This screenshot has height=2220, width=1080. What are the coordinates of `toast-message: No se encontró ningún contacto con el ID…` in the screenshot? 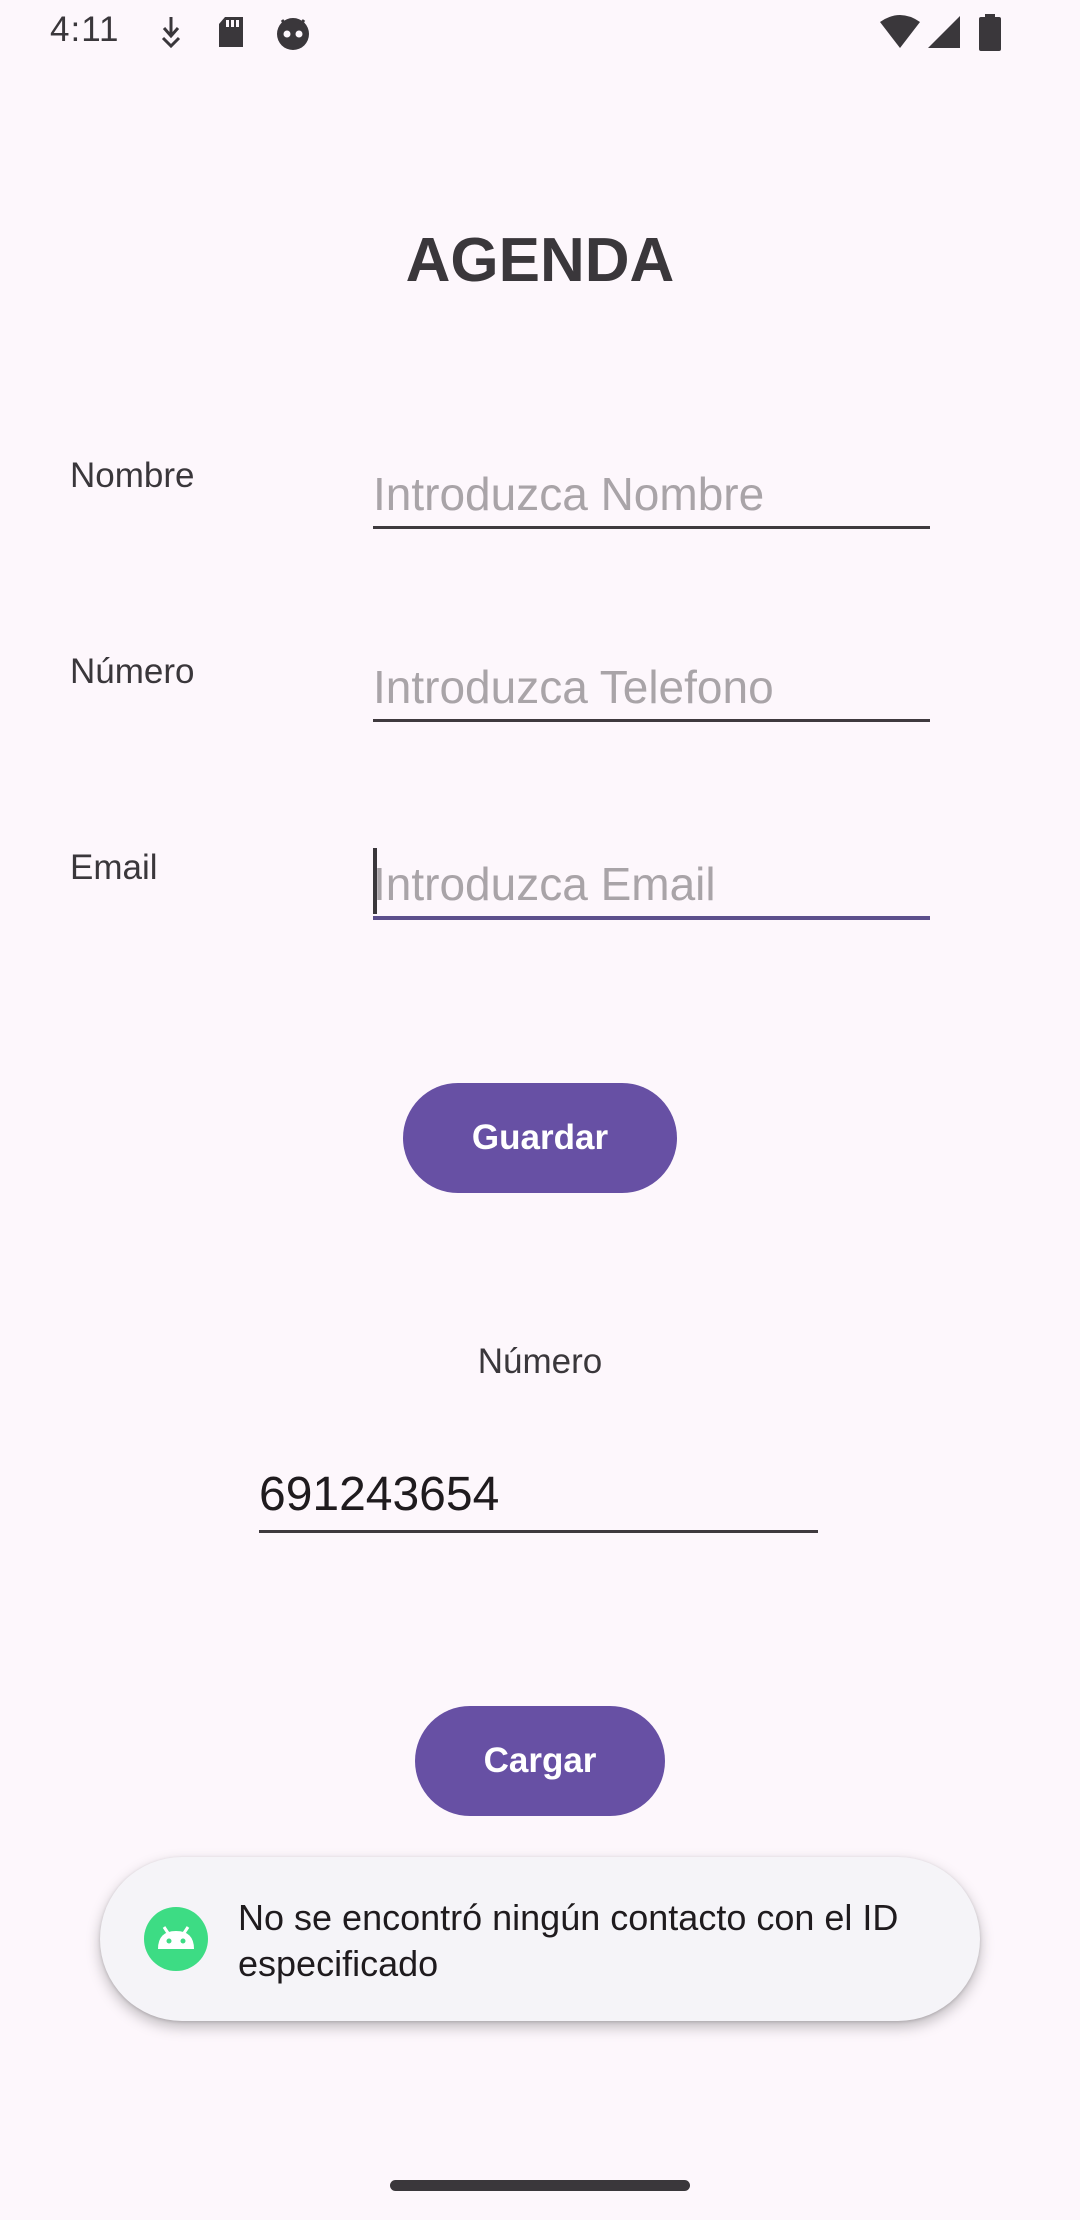 It's located at (568, 1940).